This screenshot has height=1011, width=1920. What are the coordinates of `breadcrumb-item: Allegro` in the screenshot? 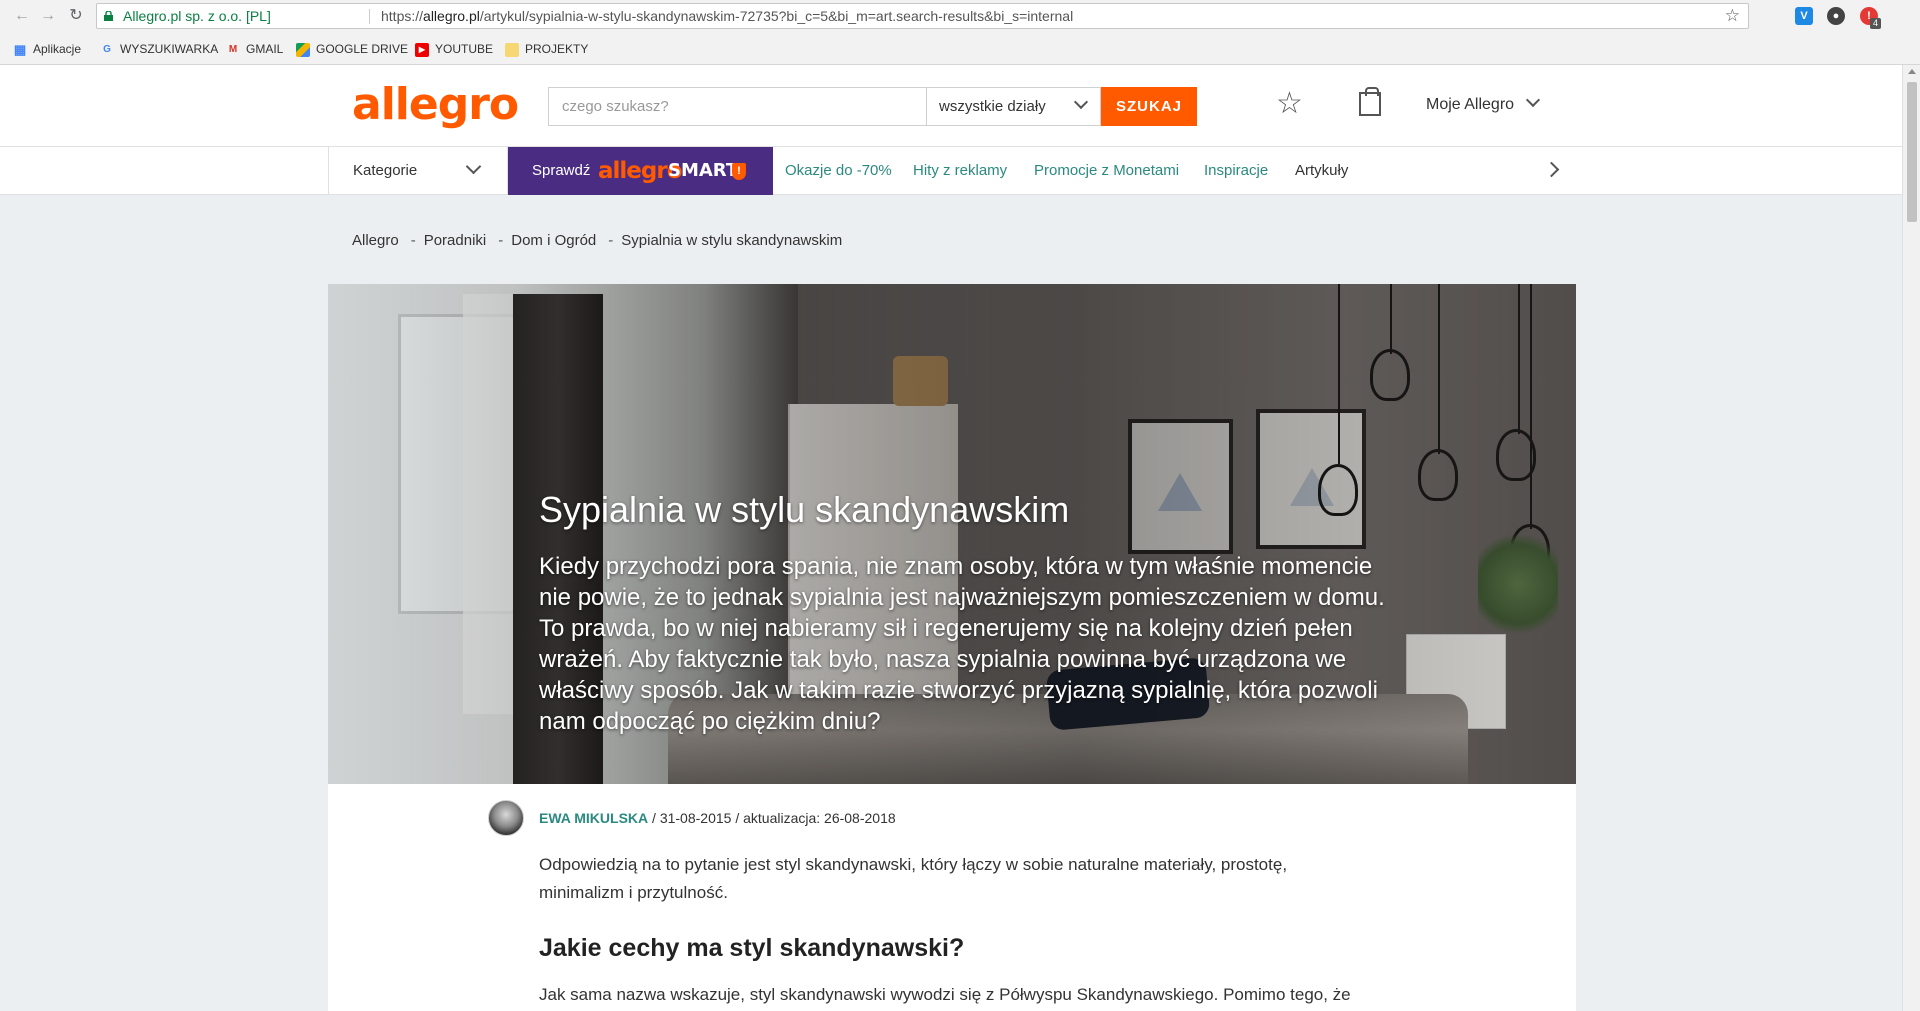 It's located at (375, 240).